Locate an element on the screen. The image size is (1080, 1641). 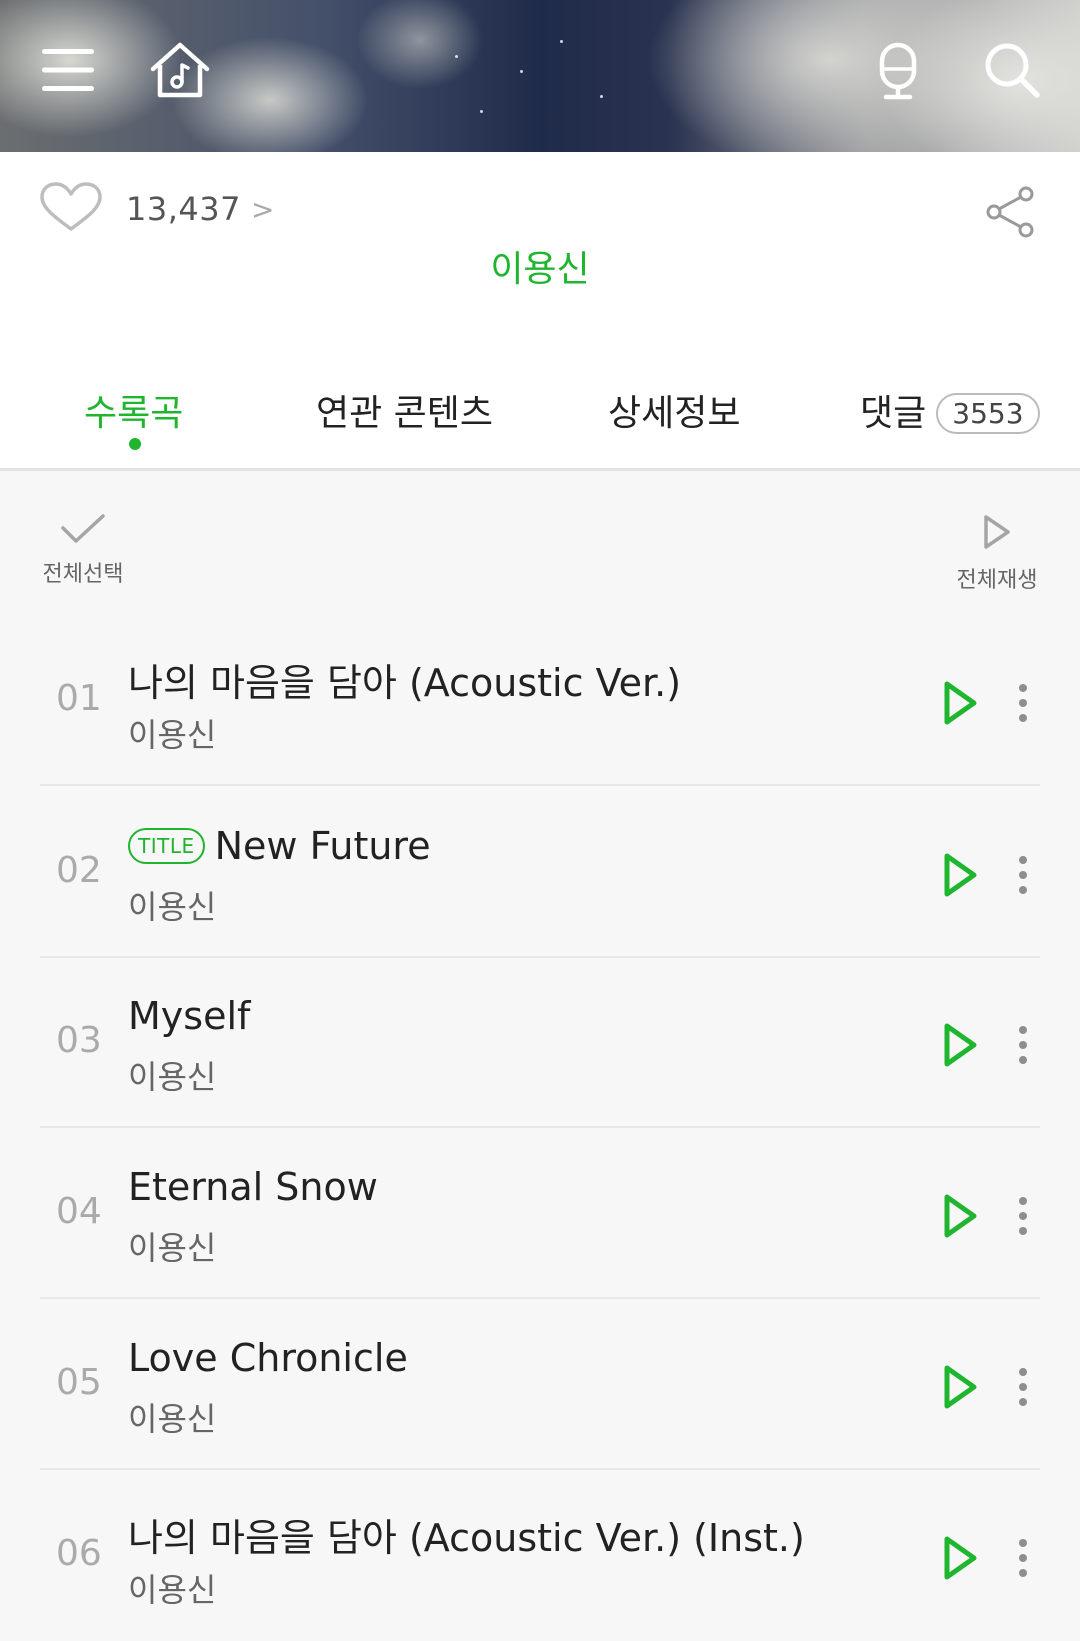
like-count: 13,437 is located at coordinates (183, 209).